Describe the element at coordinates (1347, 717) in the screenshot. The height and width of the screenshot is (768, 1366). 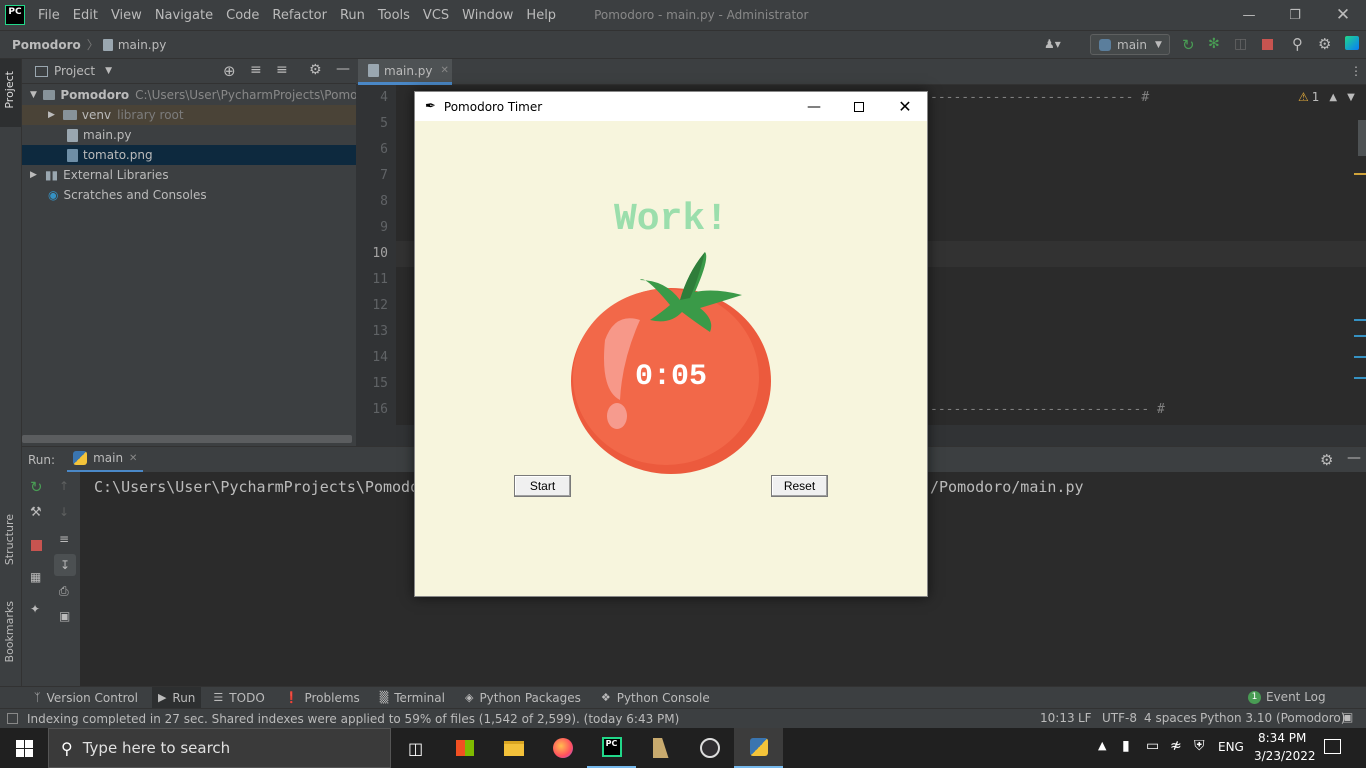
I see `lock-icon: ▣` at that location.